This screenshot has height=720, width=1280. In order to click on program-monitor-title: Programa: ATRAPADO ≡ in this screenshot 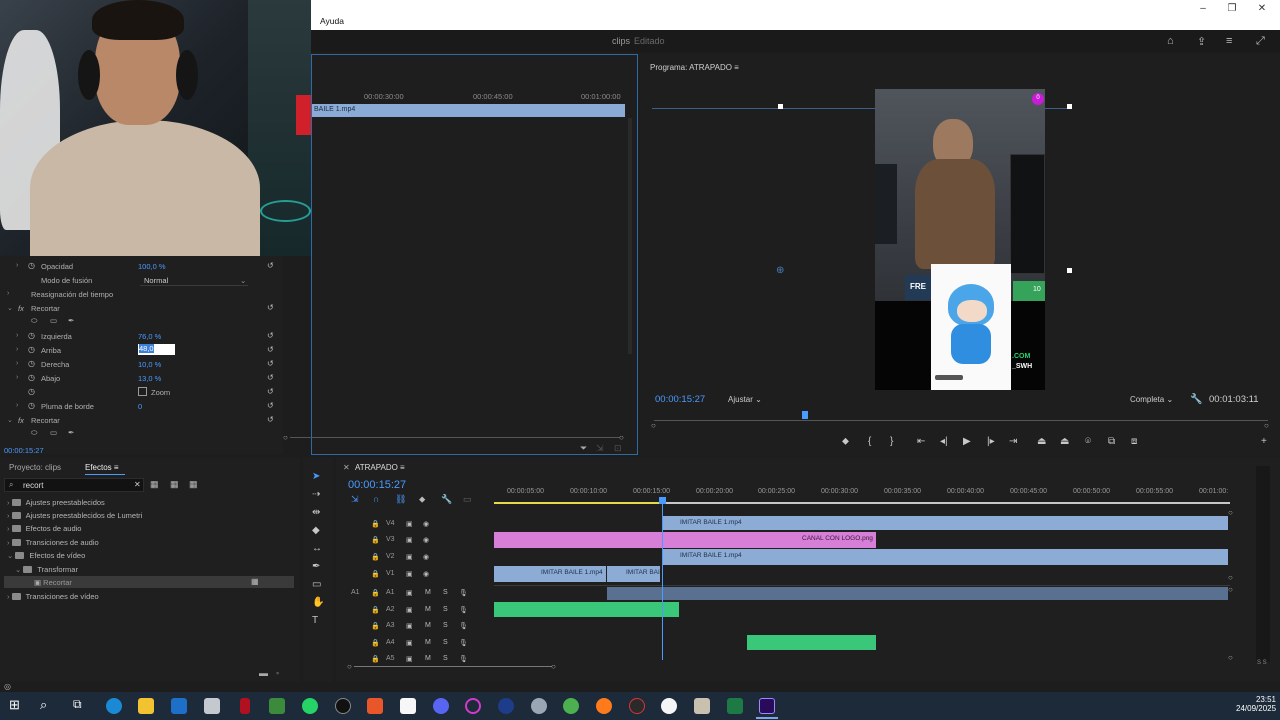, I will do `click(694, 67)`.